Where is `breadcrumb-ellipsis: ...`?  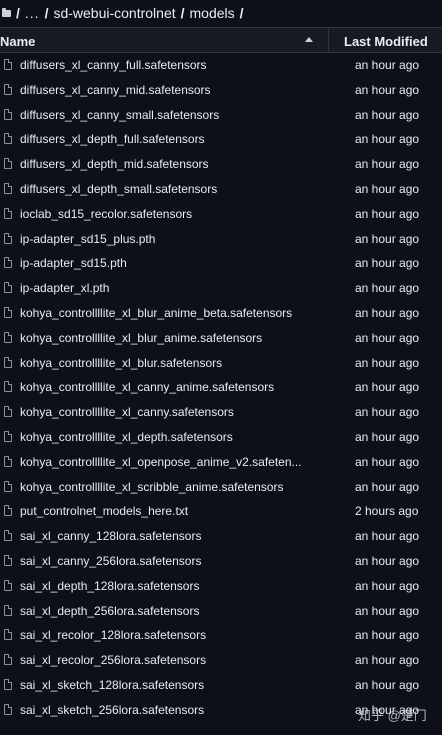
breadcrumb-ellipsis: ... is located at coordinates (32, 13).